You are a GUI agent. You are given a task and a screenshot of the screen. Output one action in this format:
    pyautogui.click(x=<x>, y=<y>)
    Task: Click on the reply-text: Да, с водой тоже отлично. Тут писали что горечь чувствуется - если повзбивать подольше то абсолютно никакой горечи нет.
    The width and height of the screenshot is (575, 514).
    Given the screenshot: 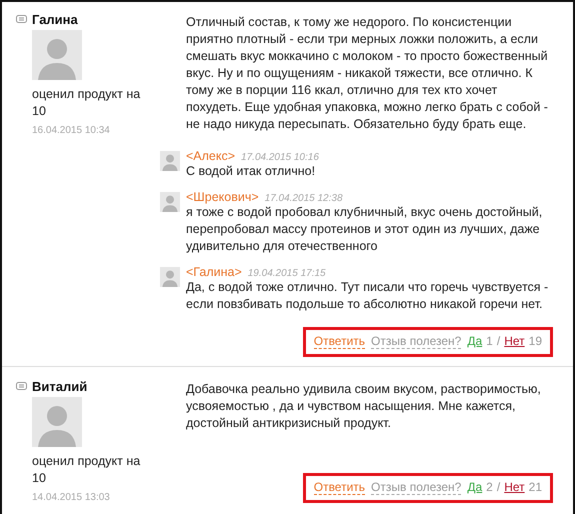 What is the action you would take?
    pyautogui.click(x=368, y=296)
    